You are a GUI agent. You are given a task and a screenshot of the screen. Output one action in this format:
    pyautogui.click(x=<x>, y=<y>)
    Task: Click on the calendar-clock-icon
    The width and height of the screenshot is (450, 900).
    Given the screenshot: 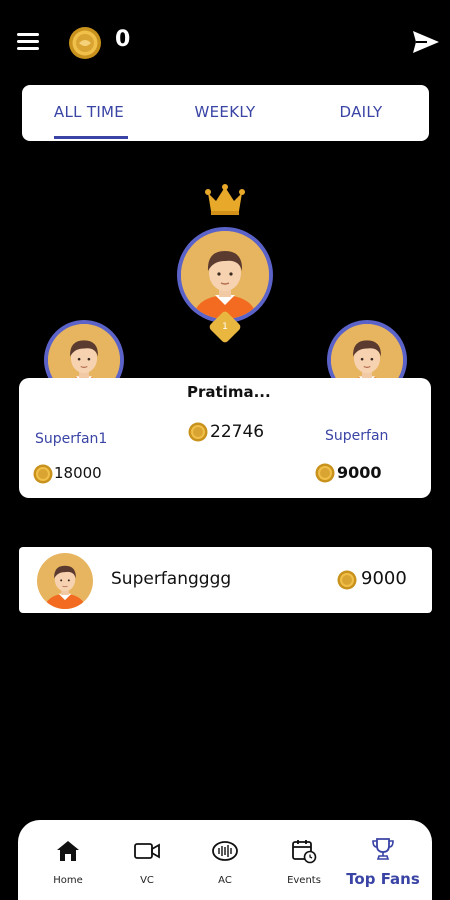 What is the action you would take?
    pyautogui.click(x=304, y=852)
    